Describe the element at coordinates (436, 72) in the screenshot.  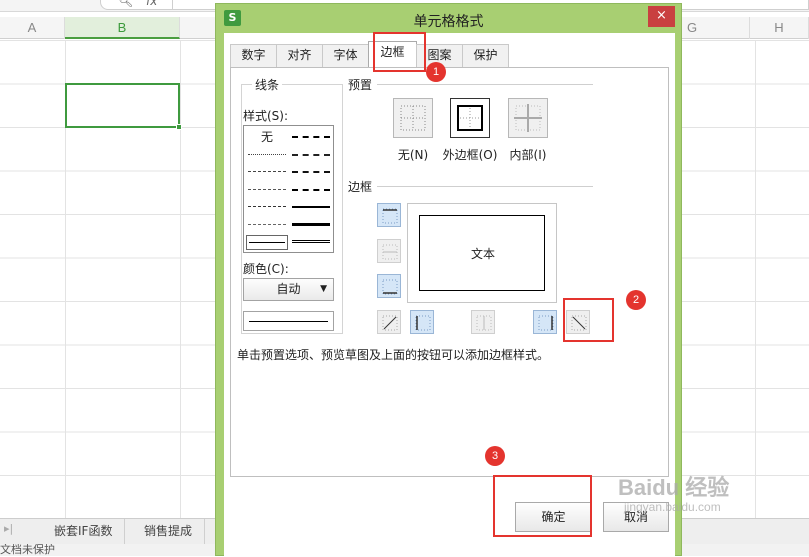
I see `annotation-marker-1: 1` at that location.